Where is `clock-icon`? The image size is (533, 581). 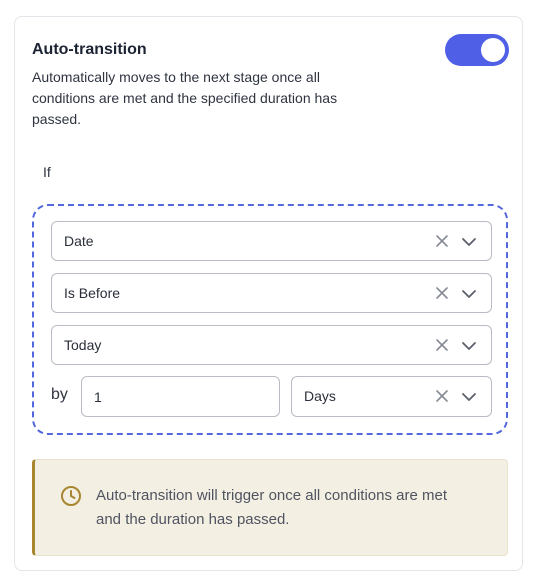 clock-icon is located at coordinates (71, 496).